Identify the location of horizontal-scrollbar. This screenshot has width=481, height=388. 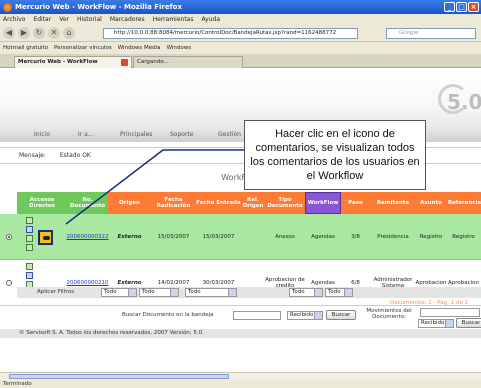
(240, 376).